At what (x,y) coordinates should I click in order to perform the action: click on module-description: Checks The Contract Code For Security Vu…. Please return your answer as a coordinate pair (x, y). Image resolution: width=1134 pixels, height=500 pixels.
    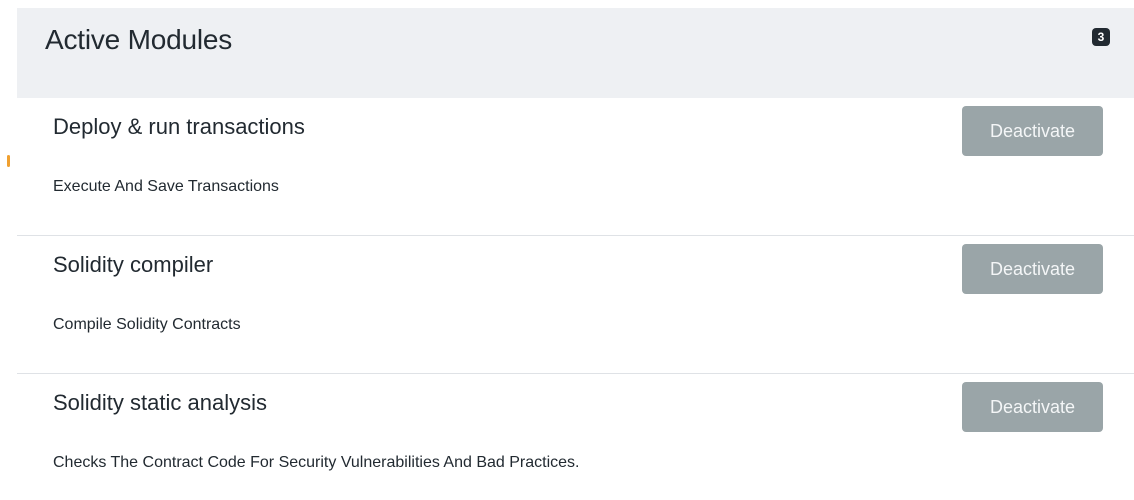
    Looking at the image, I should click on (316, 462).